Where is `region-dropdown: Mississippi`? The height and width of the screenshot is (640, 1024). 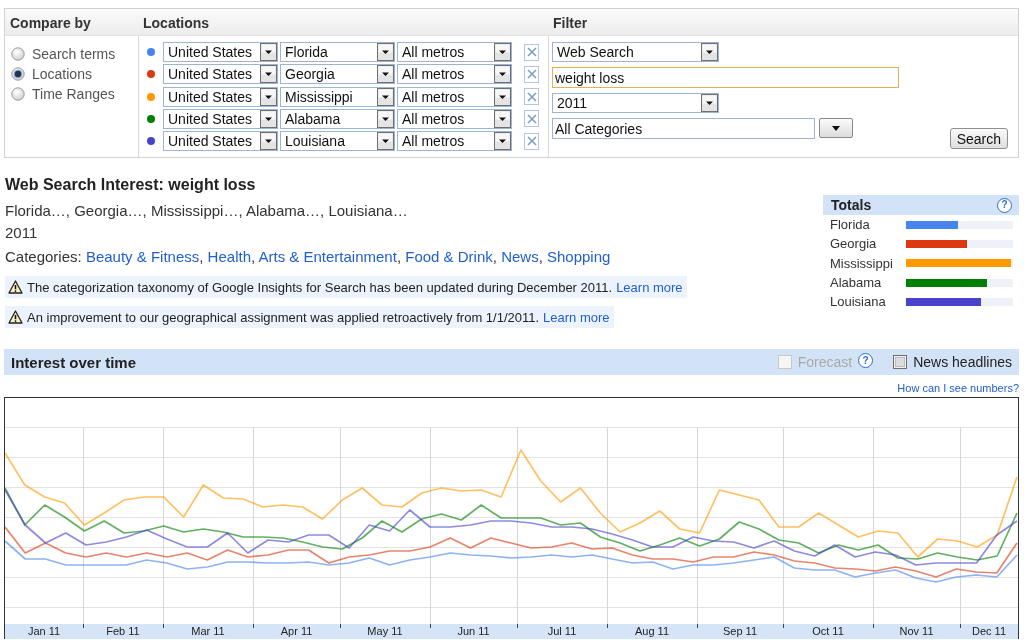
region-dropdown: Mississippi is located at coordinates (337, 96).